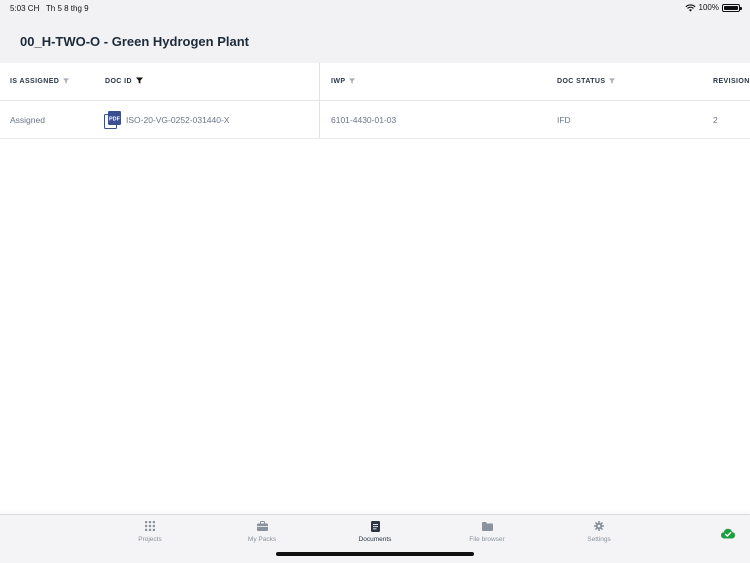 The image size is (750, 563). I want to click on tab-projects: Projects, so click(150, 531).